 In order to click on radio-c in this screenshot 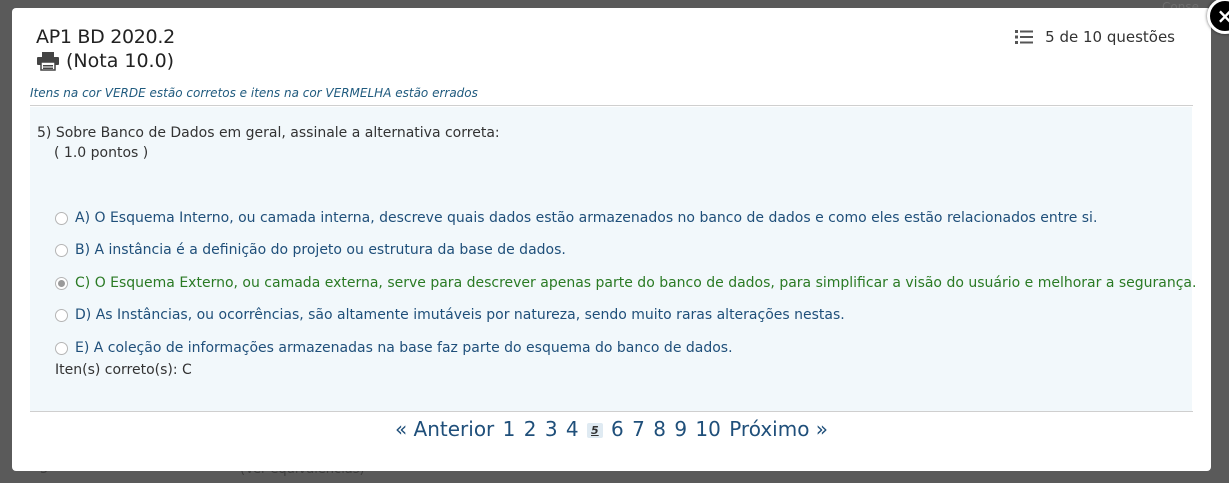, I will do `click(61, 283)`.